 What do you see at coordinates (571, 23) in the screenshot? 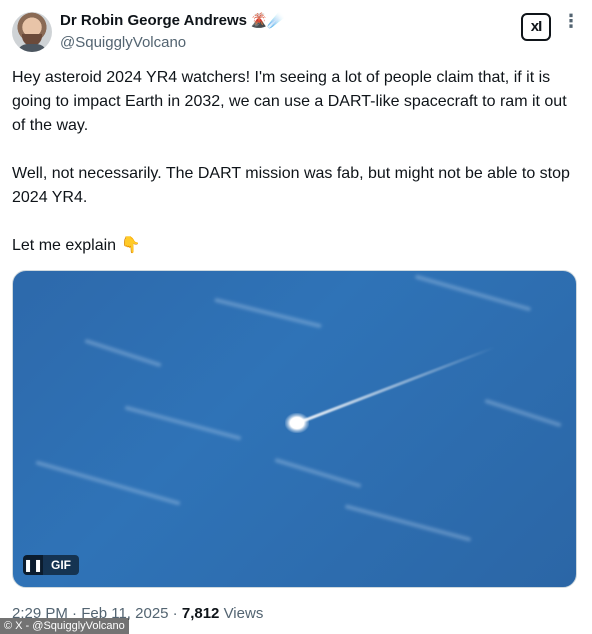
I see `more-options-icon: ⋮` at bounding box center [571, 23].